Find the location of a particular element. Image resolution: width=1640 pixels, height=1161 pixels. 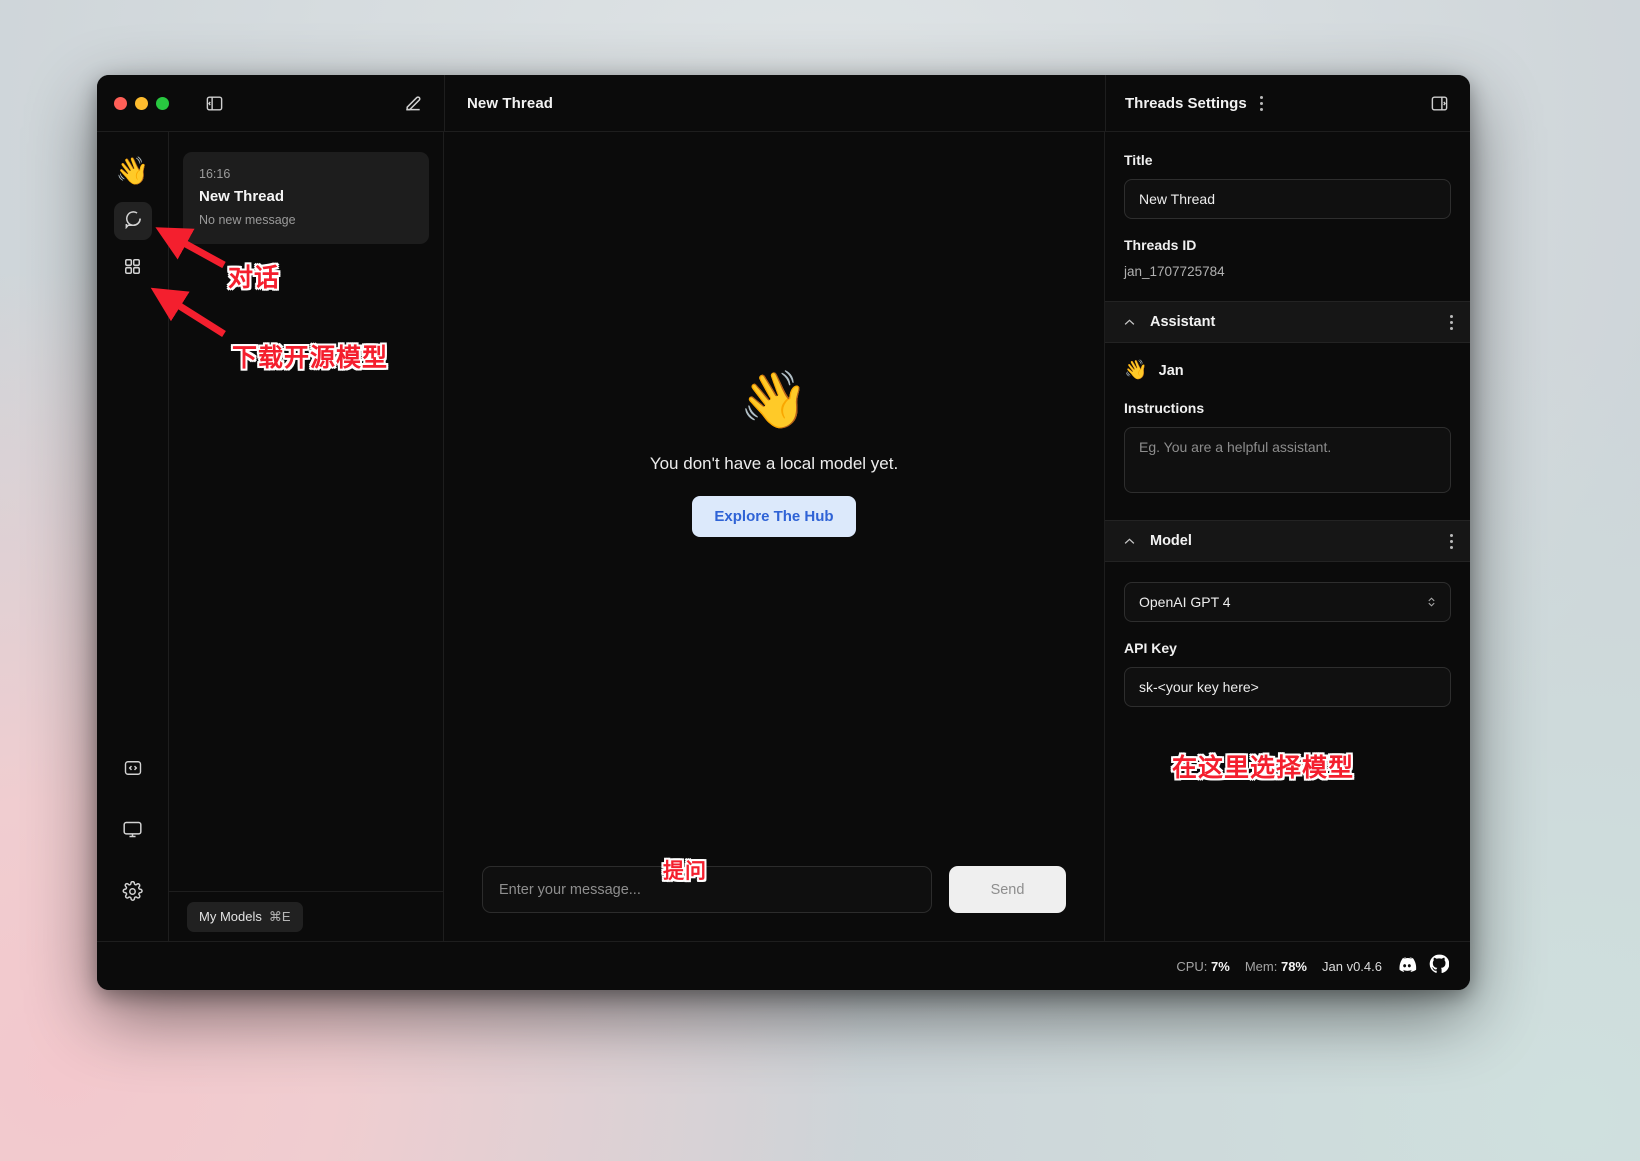

my-models-button: My Models ⌘E is located at coordinates (245, 916).